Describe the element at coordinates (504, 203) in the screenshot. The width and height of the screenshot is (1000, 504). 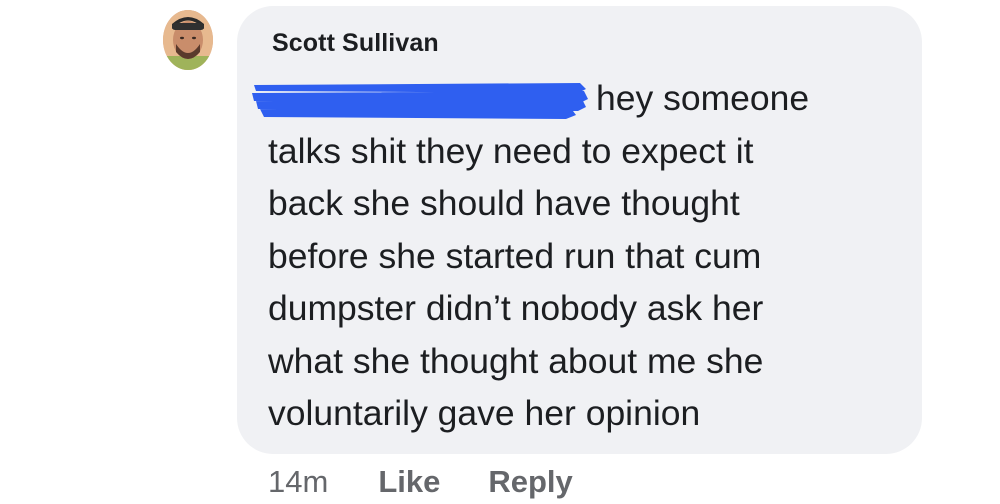
I see `comment-line-3: back she should have thought` at that location.